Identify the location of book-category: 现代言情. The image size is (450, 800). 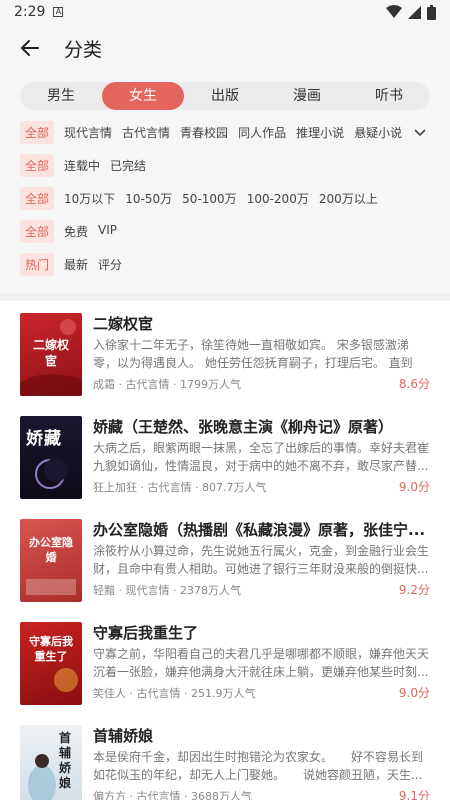
(147, 590).